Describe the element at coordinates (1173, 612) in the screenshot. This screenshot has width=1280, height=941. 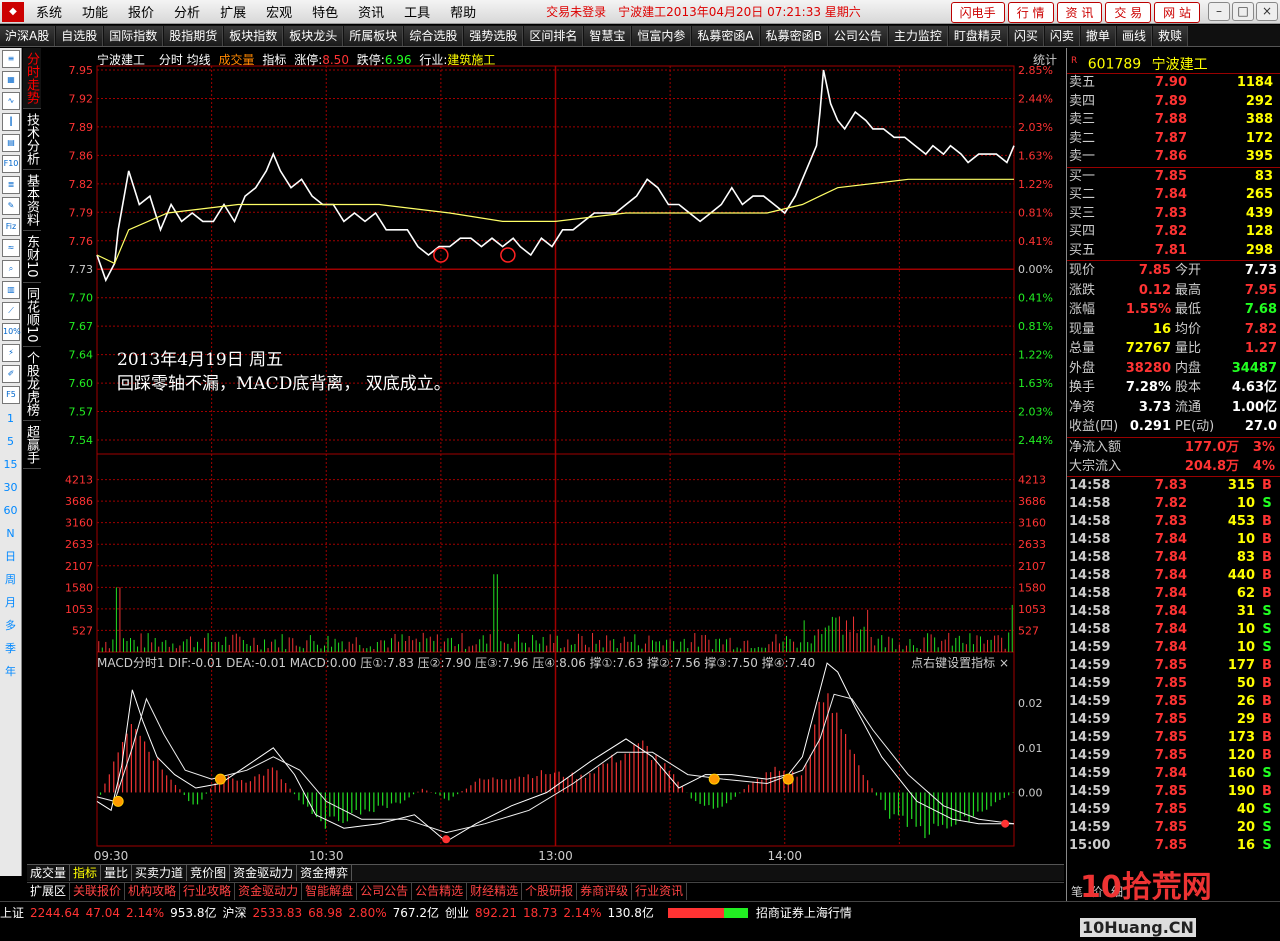
I see `tick-row: 14:58 7.84 31 S` at that location.